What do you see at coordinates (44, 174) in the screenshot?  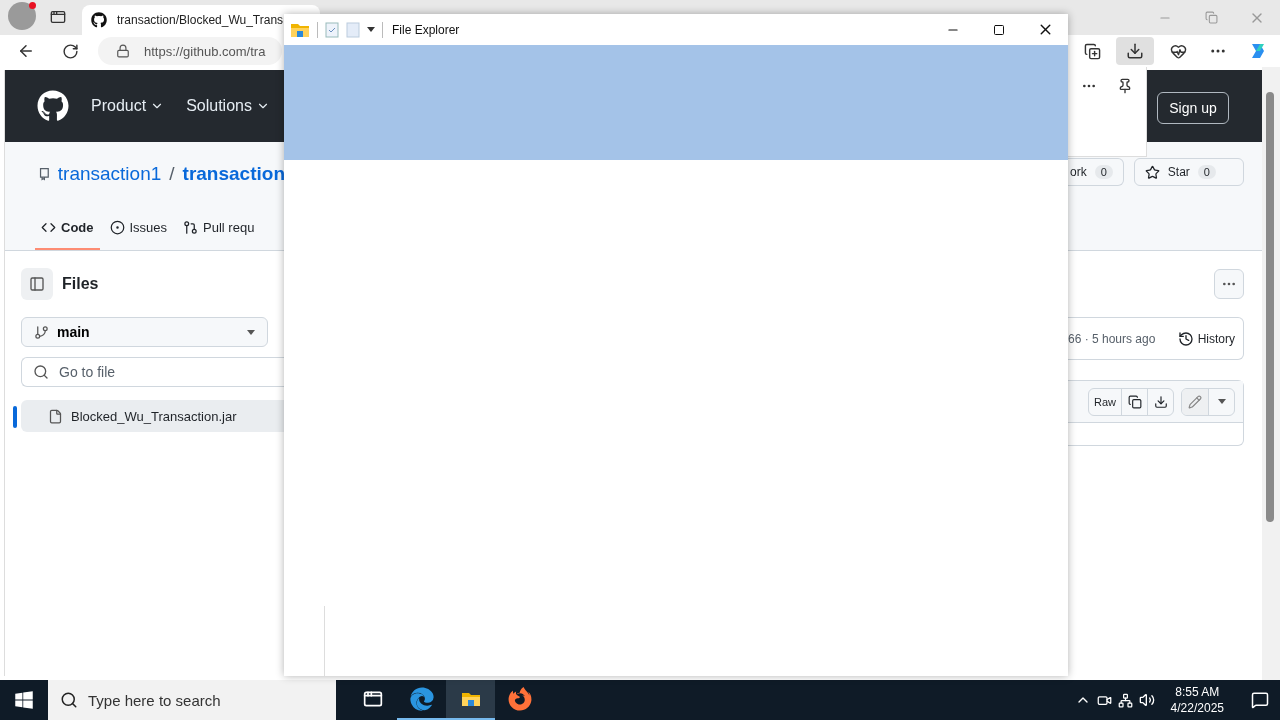 I see `repo-icon` at bounding box center [44, 174].